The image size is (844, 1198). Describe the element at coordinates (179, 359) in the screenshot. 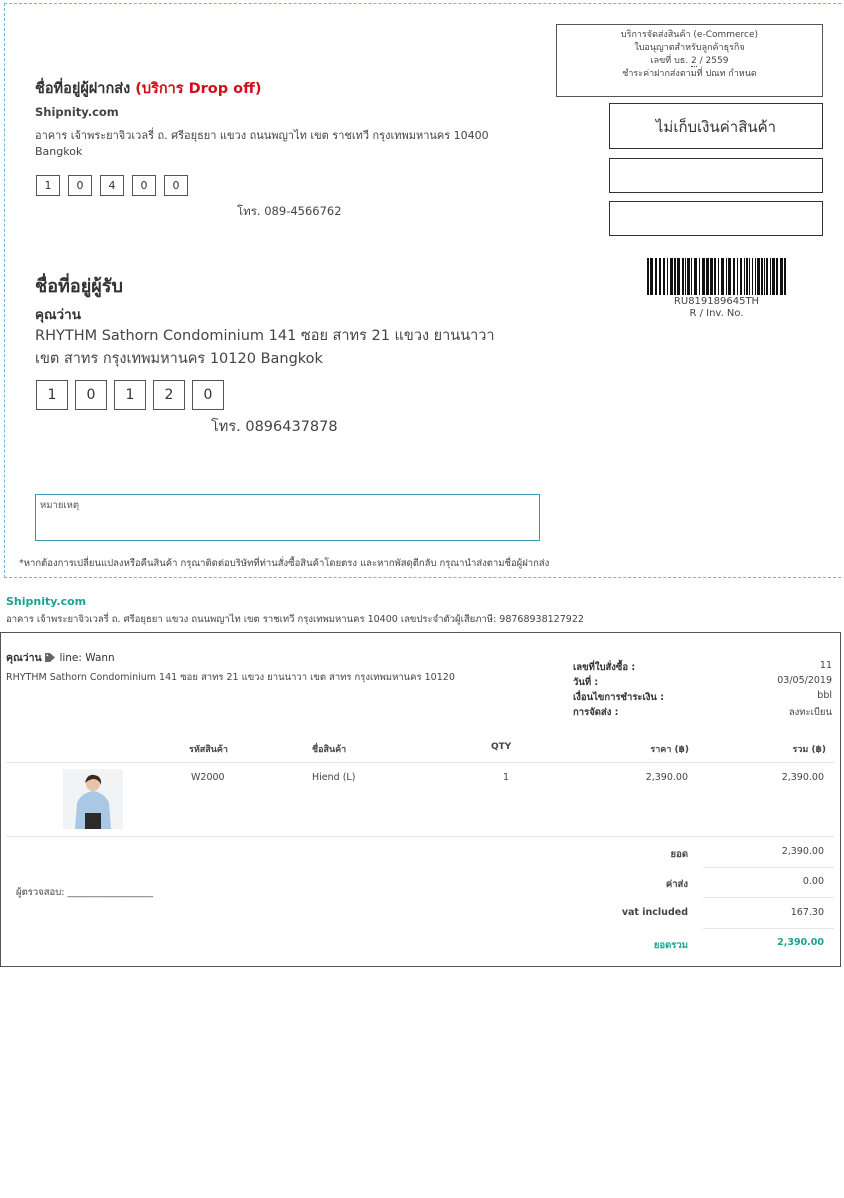

I see `receiver-address-line-2: เขต สาทร กรุงเทพมหานคร 10120 Bangkok` at that location.